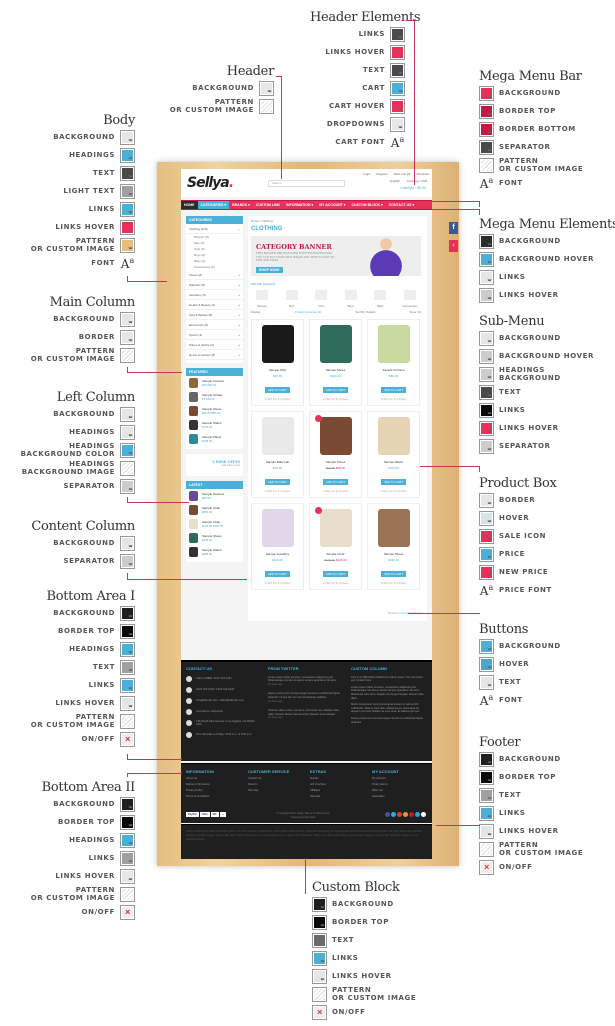 This screenshot has width=615, height=1026. Describe the element at coordinates (214, 439) in the screenshot. I see `side-product: Sample Player $198.00` at that location.